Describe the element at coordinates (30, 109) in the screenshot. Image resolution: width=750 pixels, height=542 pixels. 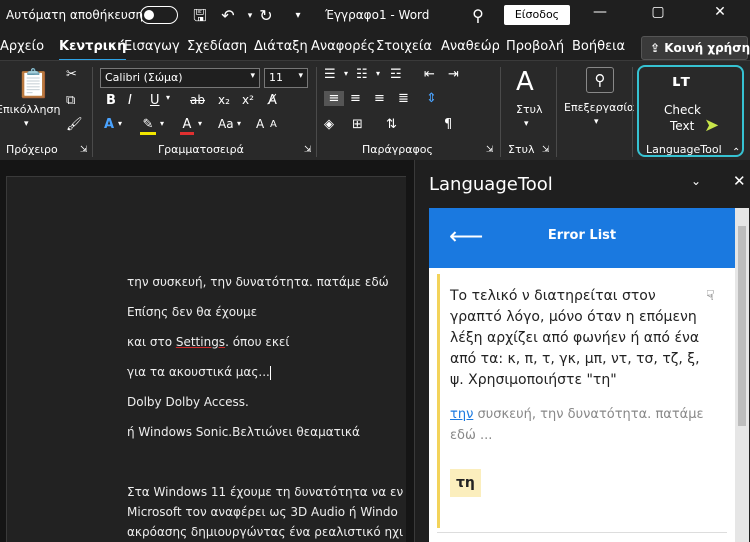
I see `paste-label: Επικόλληση` at that location.